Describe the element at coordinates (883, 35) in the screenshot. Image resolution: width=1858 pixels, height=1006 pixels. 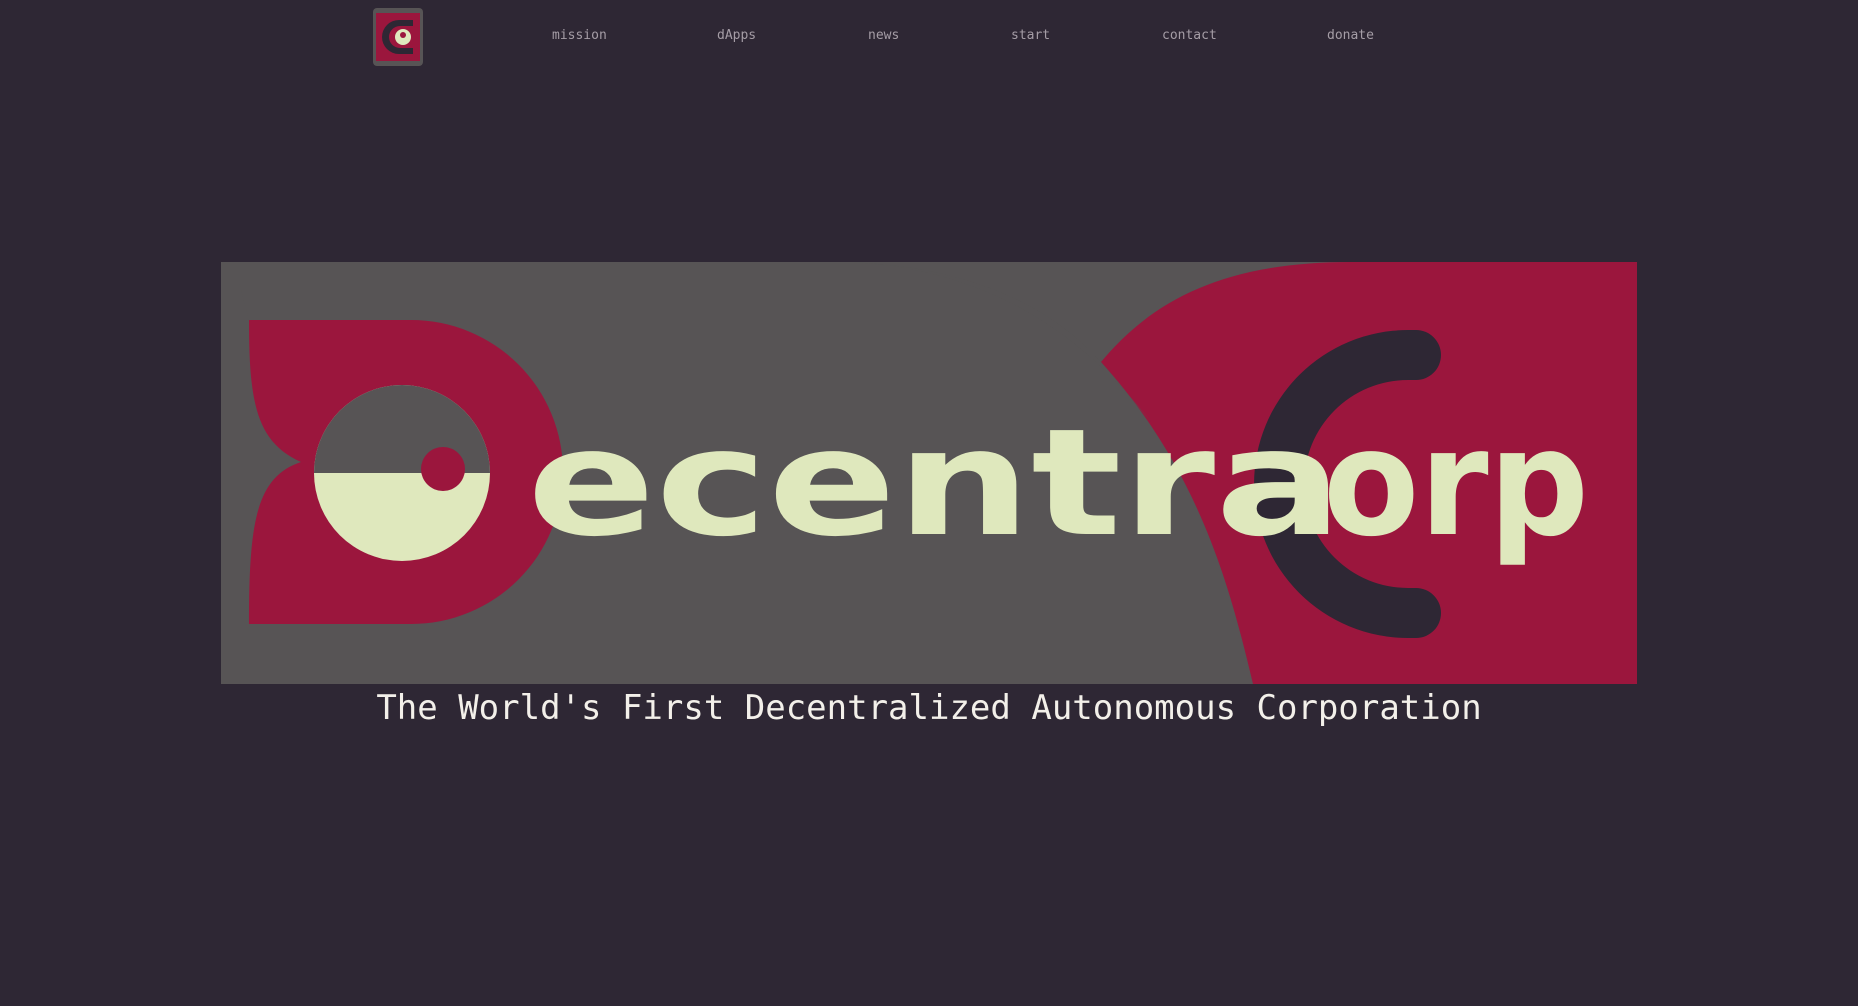
I see `nav-link-news: news` at that location.